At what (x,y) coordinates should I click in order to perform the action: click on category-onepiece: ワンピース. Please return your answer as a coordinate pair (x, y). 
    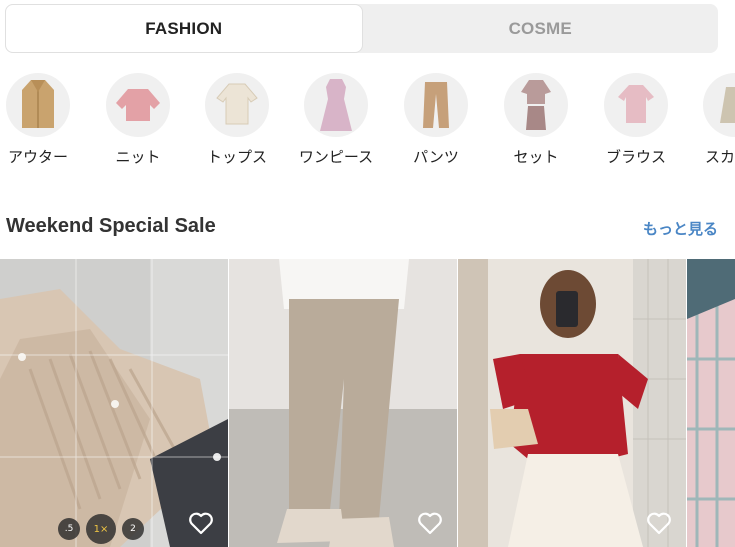
    Looking at the image, I should click on (336, 120).